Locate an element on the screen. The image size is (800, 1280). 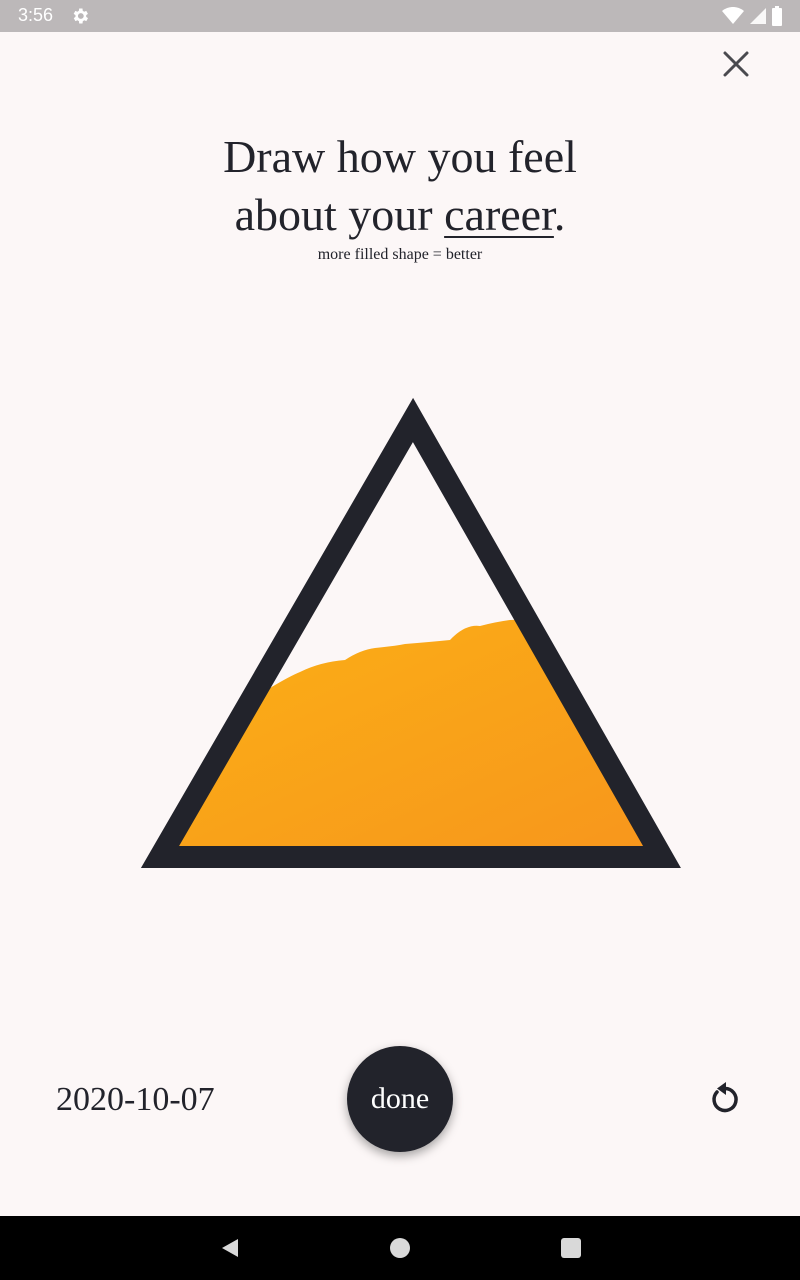
status-time: 3:56 is located at coordinates (36, 15).